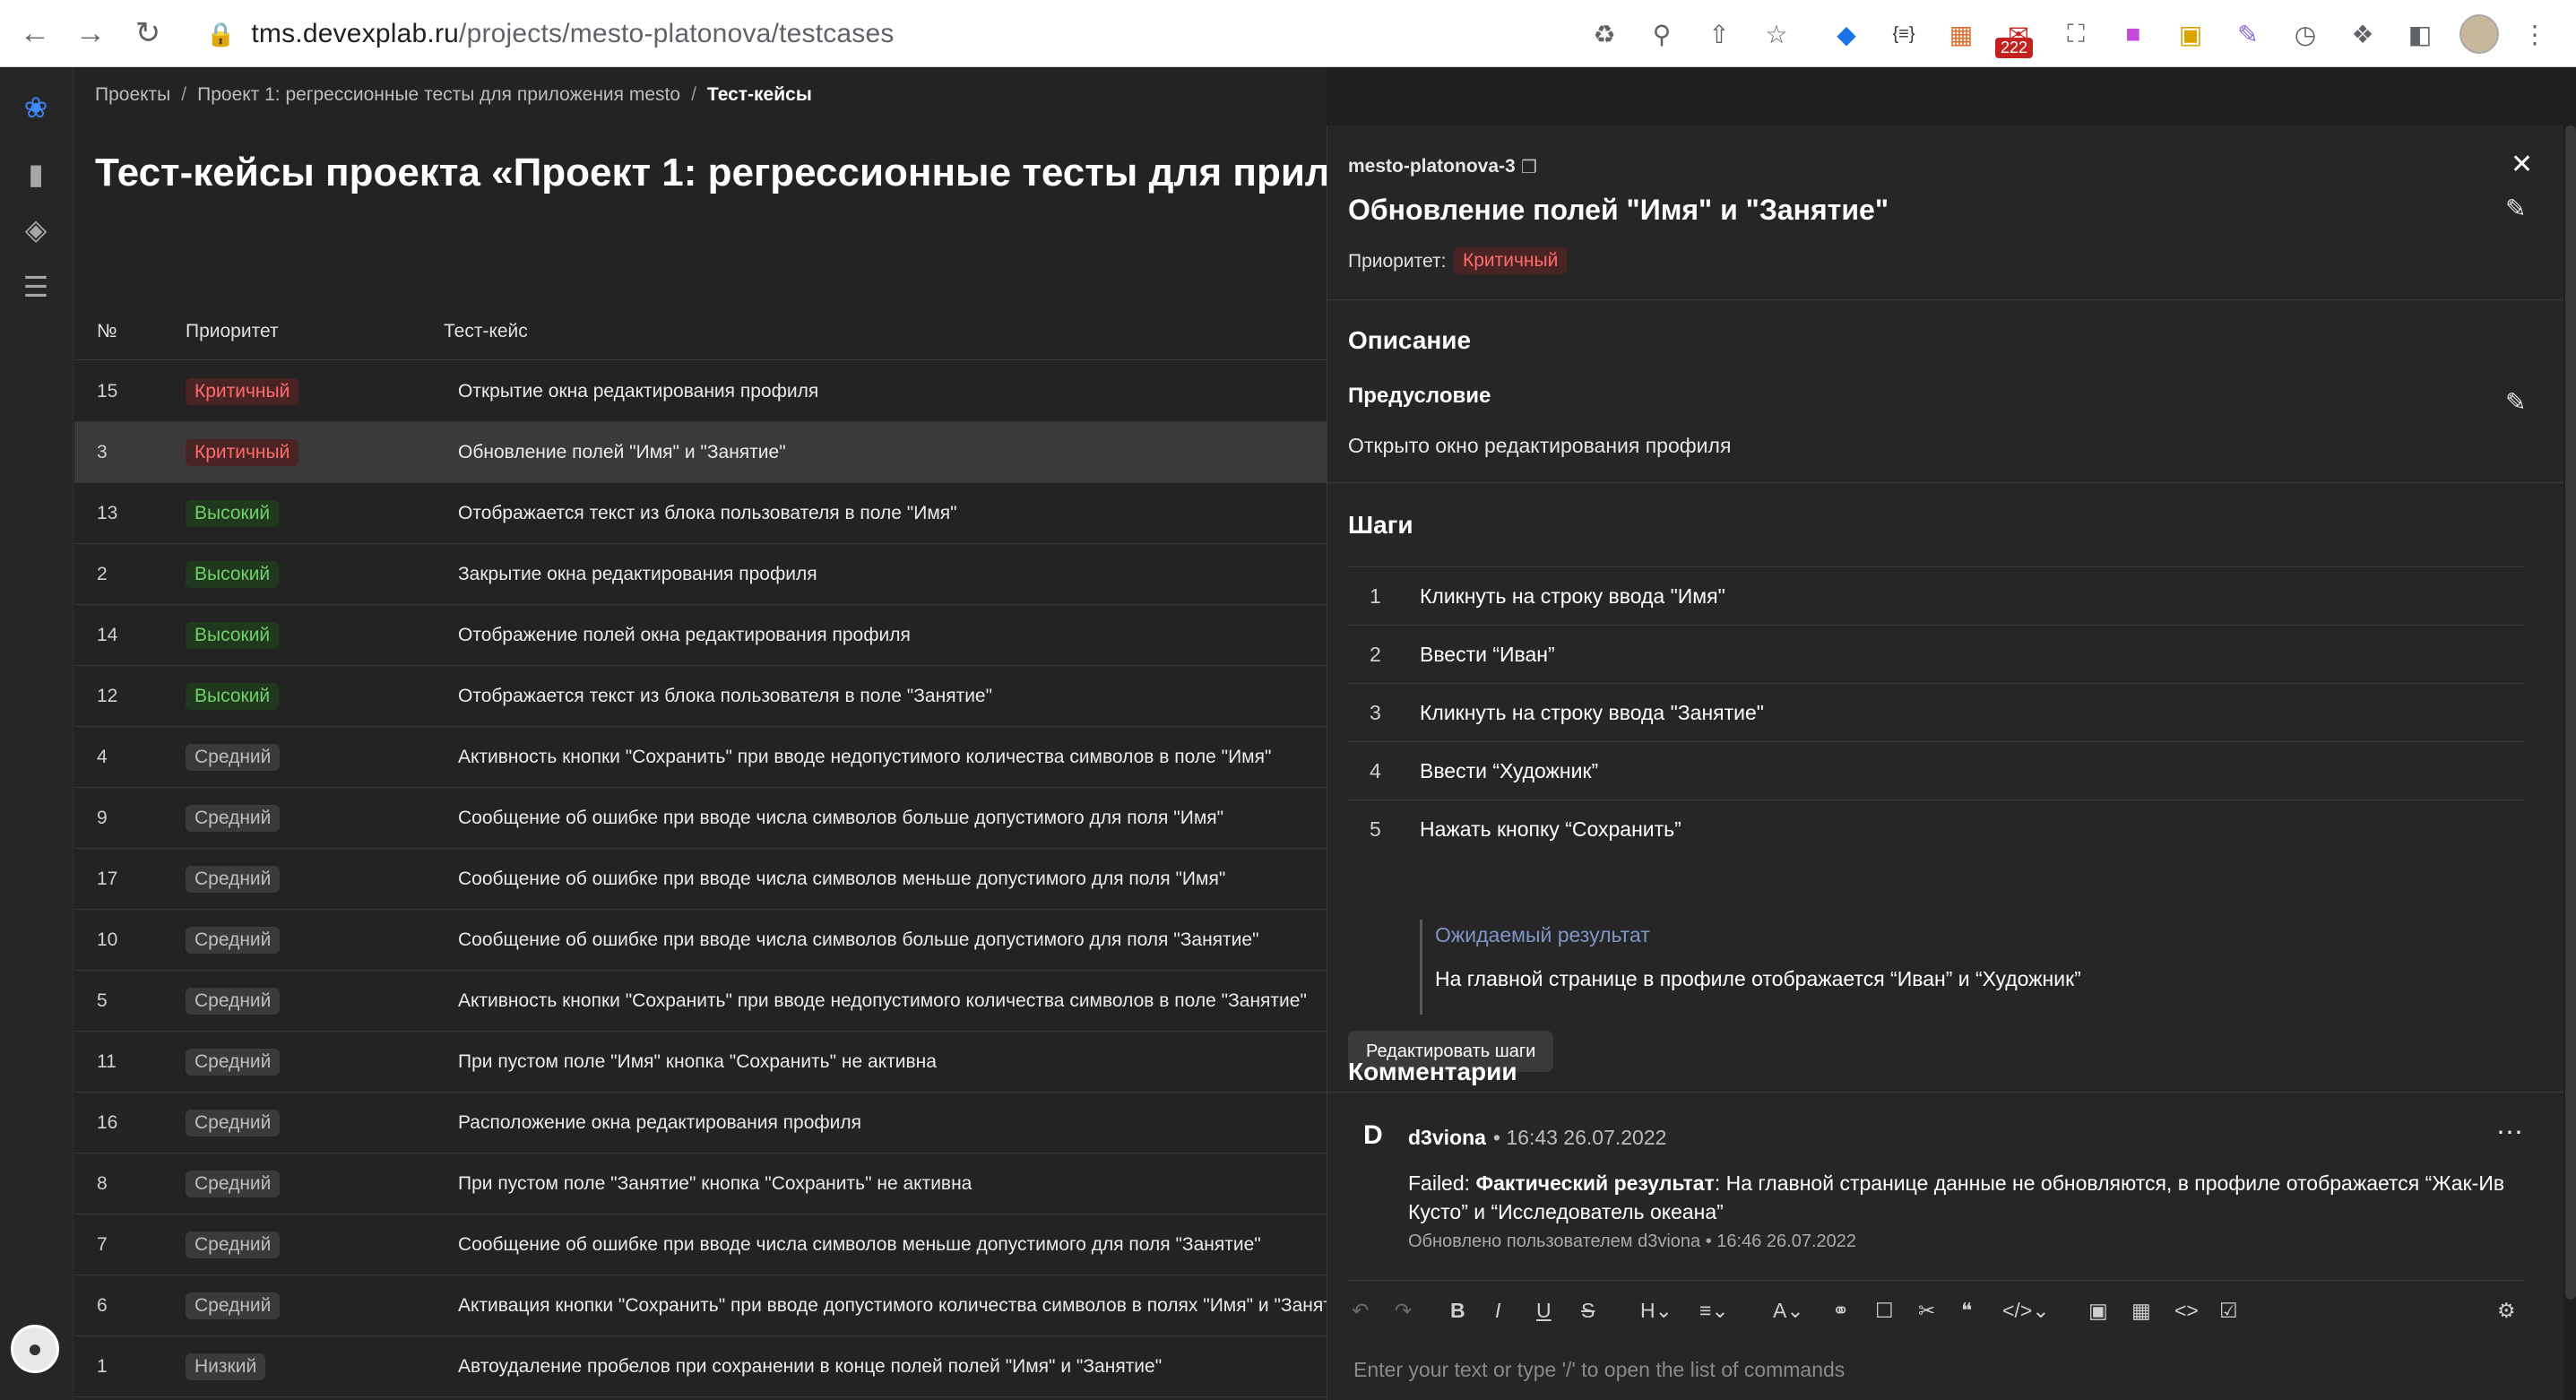 This screenshot has width=2576, height=1400. Describe the element at coordinates (1776, 34) in the screenshot. I see `bookmark-star-icon: ☆` at that location.